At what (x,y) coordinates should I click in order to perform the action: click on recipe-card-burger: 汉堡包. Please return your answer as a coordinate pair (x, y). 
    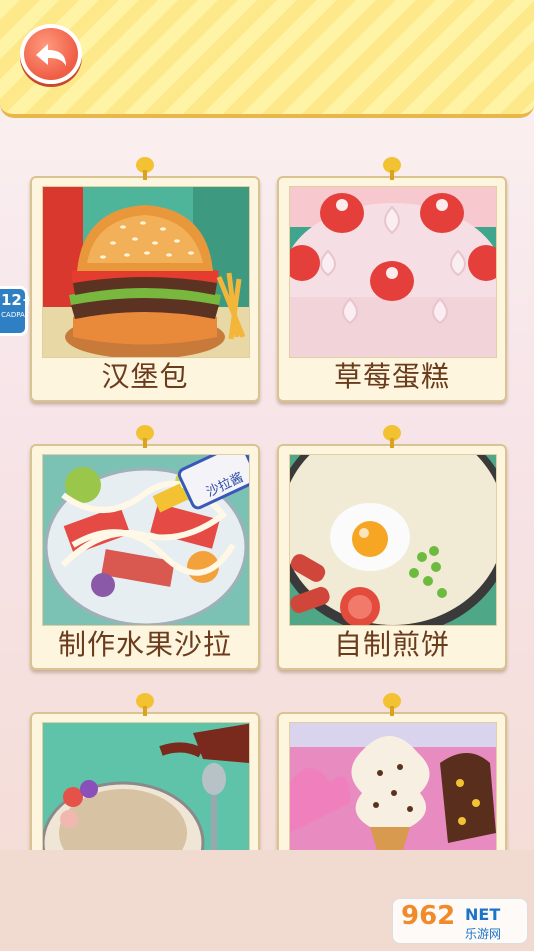
    Looking at the image, I should click on (145, 279).